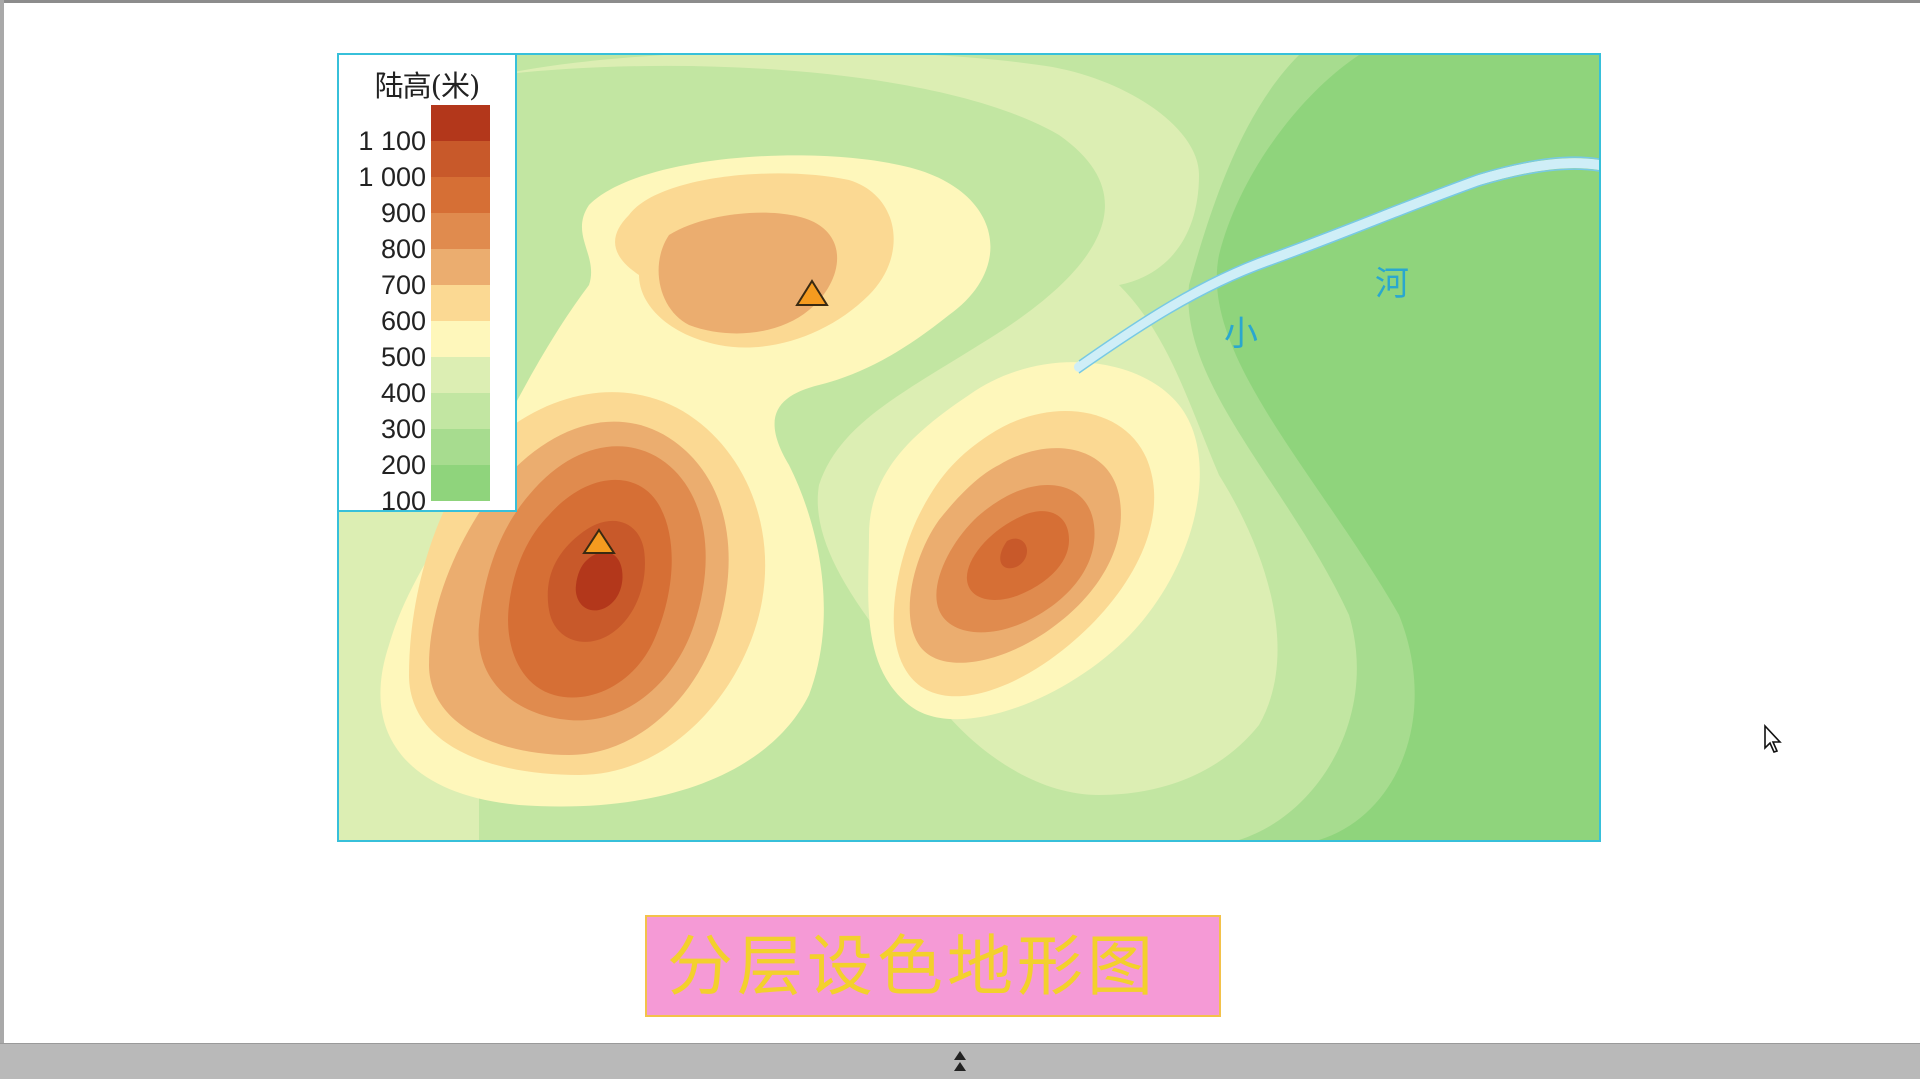  Describe the element at coordinates (403, 393) in the screenshot. I see `legend-tick-label: 400` at that location.